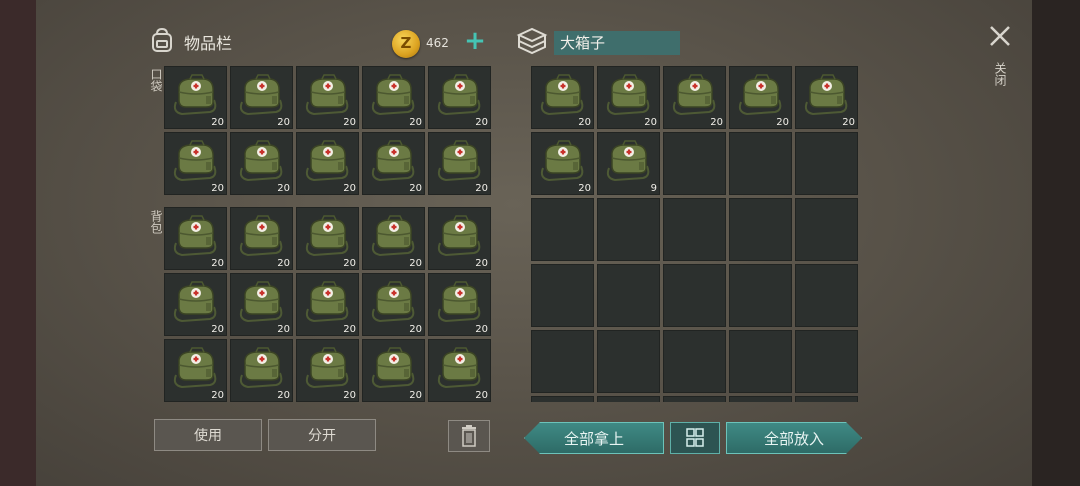  I want to click on sort-button, so click(695, 438).